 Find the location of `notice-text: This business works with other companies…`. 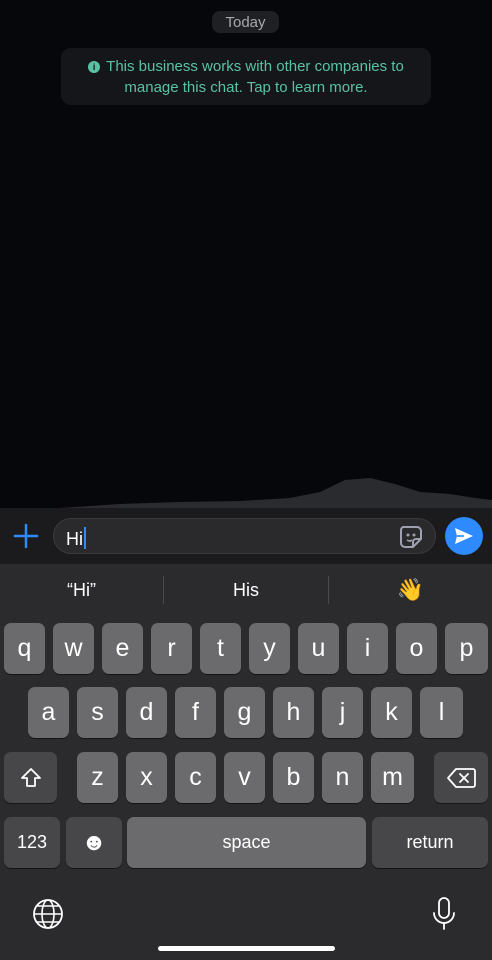

notice-text: This business works with other companies… is located at coordinates (255, 77).